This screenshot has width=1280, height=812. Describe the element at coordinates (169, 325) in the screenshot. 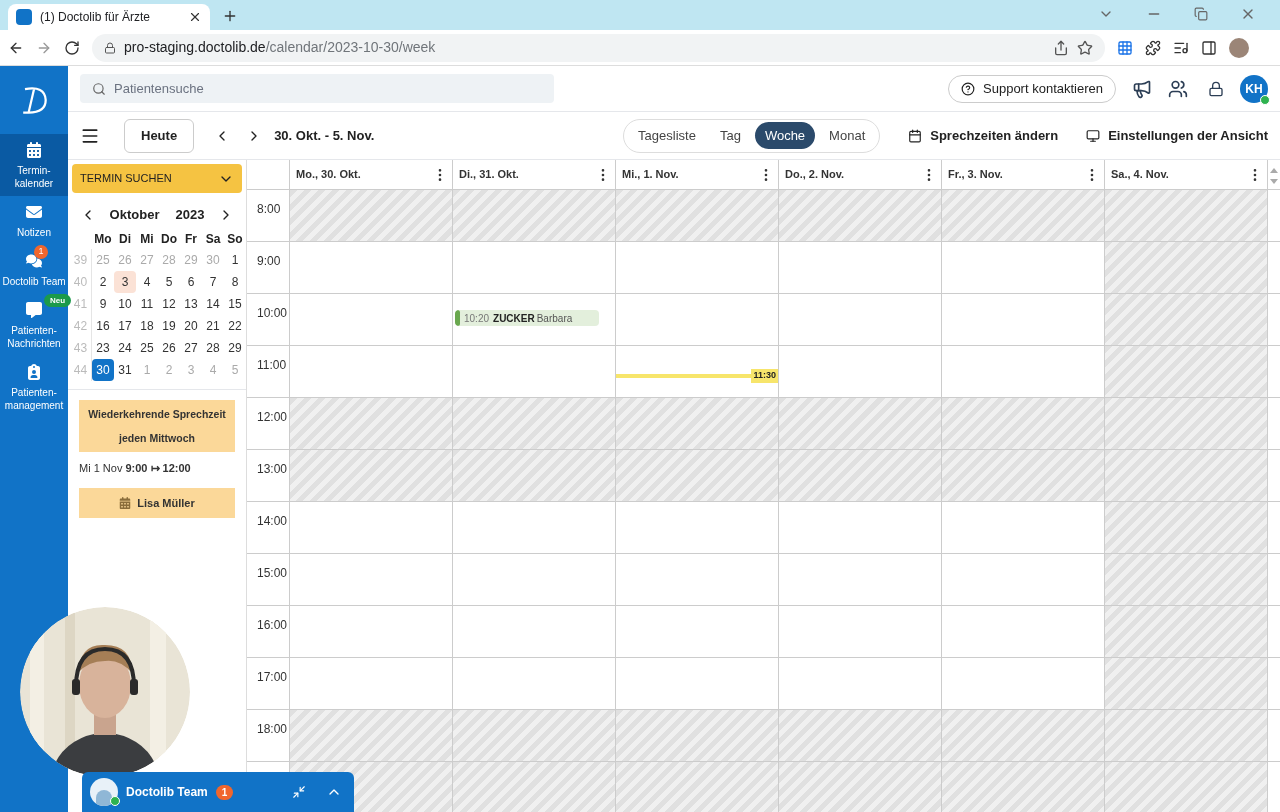

I see `calendar-day: 19` at that location.